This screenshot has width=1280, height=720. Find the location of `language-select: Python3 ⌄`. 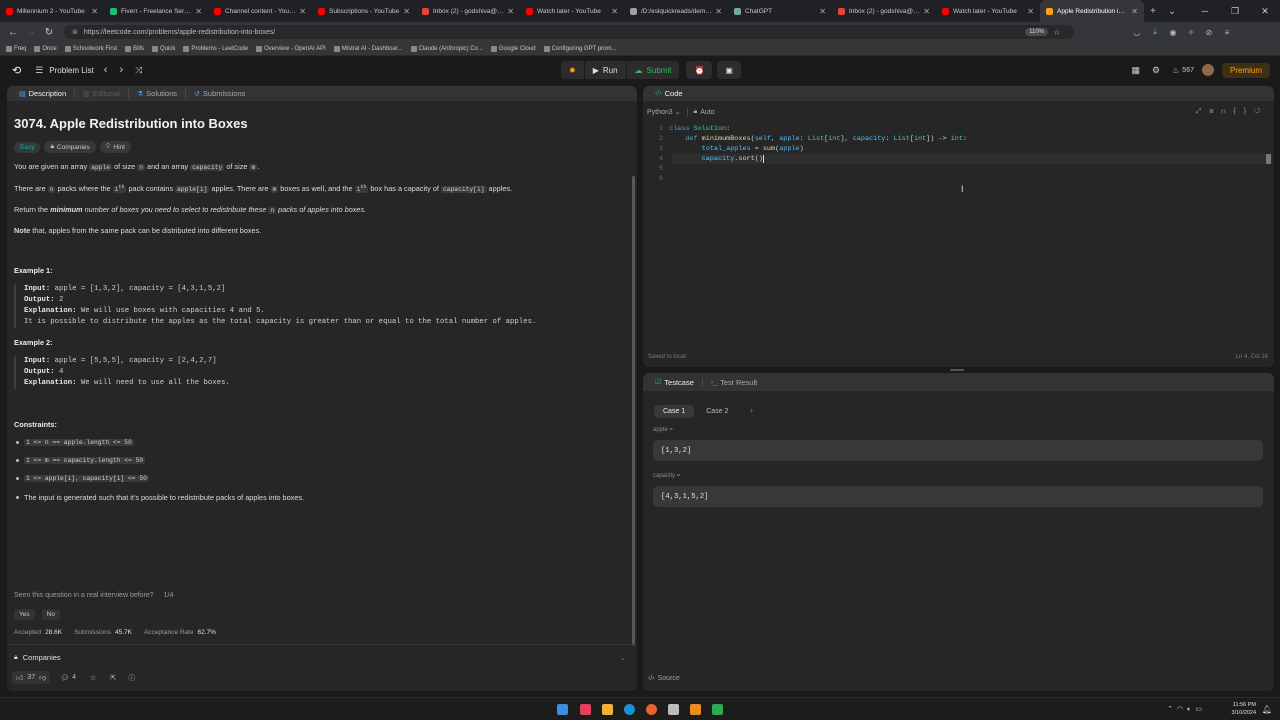

language-select: Python3 ⌄ is located at coordinates (664, 112).